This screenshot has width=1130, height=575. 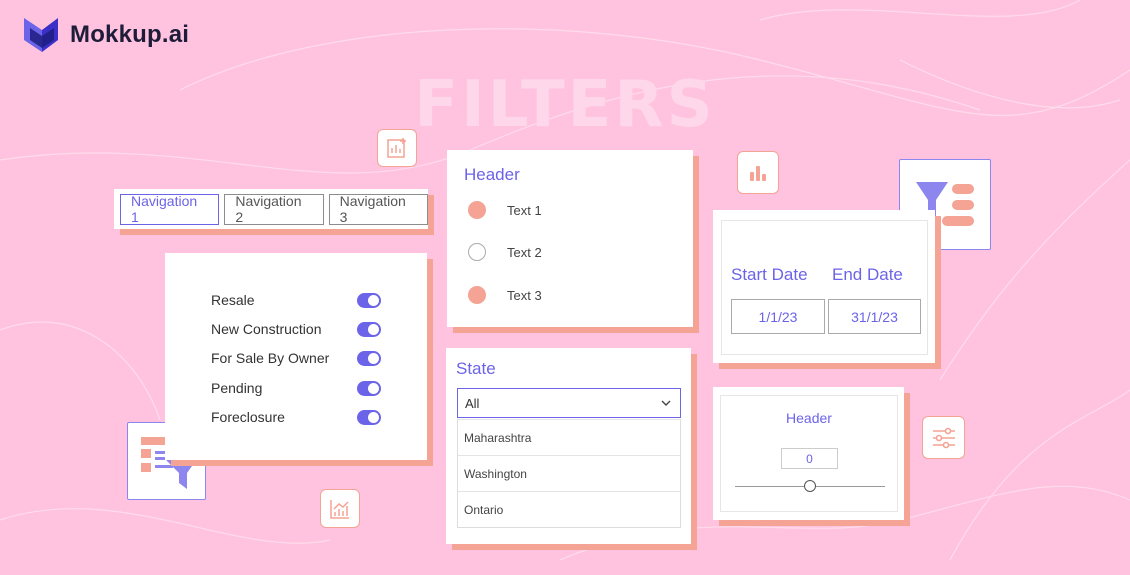 I want to click on slider-card: Header 0, so click(x=808, y=453).